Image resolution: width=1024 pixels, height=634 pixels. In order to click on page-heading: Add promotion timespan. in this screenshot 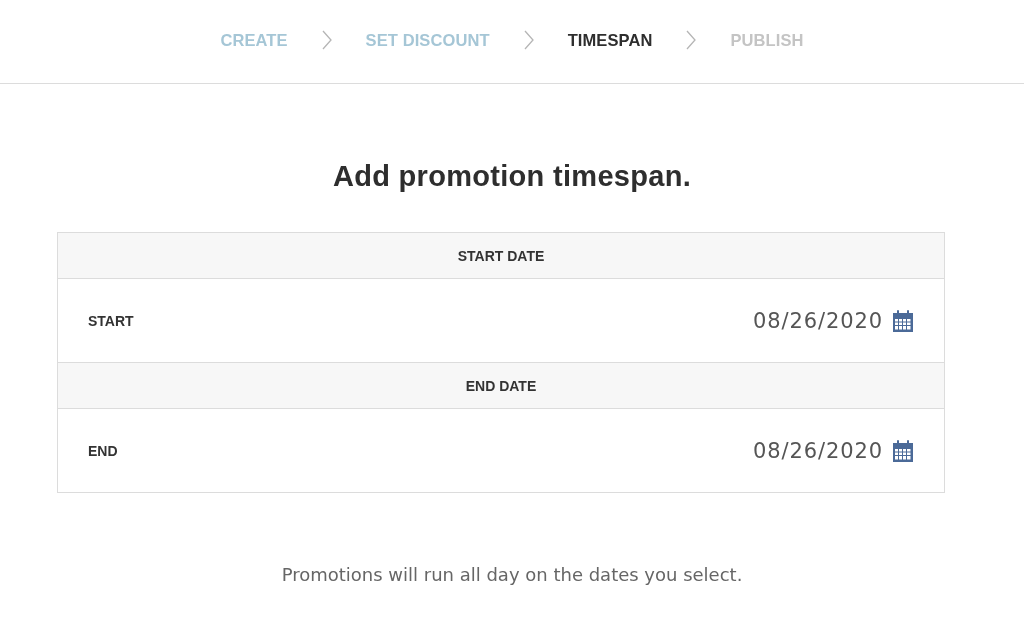, I will do `click(512, 176)`.